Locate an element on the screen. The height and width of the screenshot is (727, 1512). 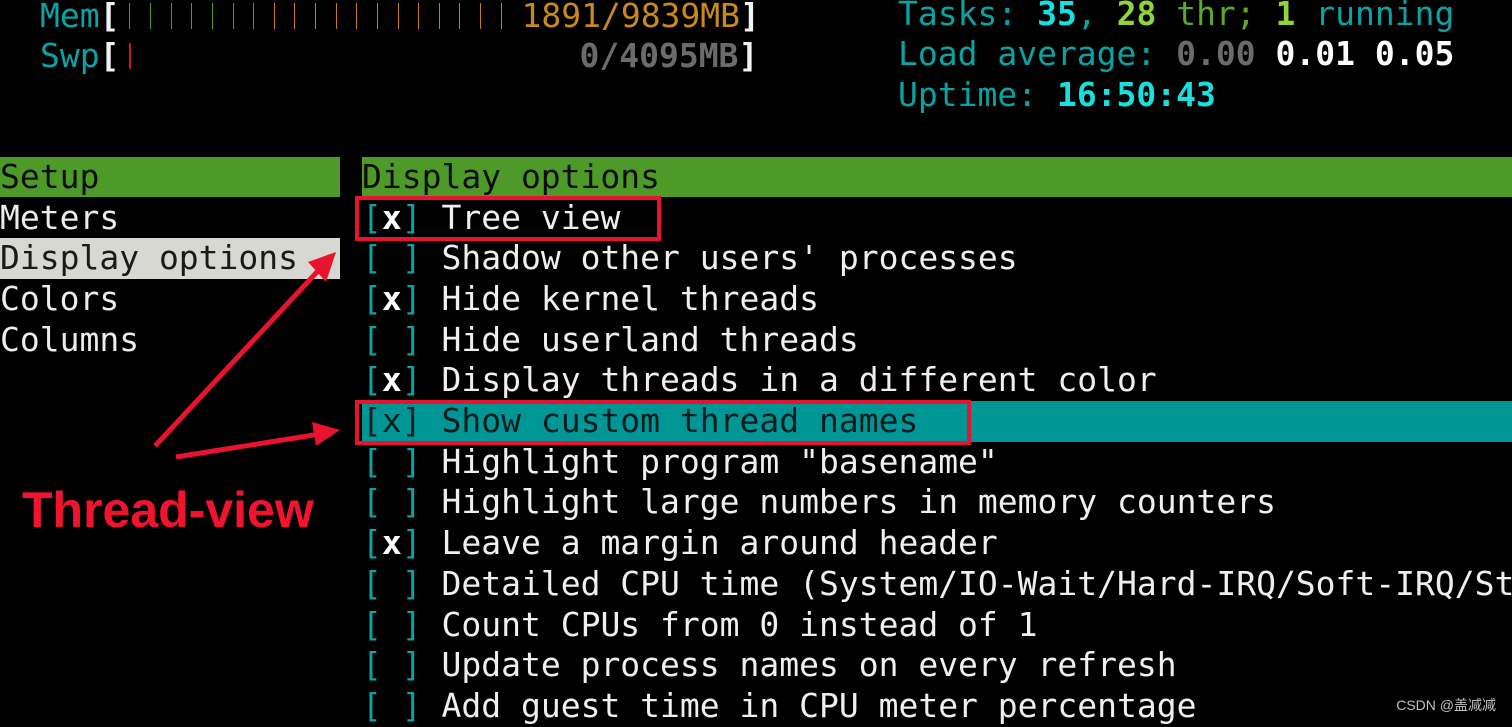
arrow-head-custom-thread-names is located at coordinates (326, 434).